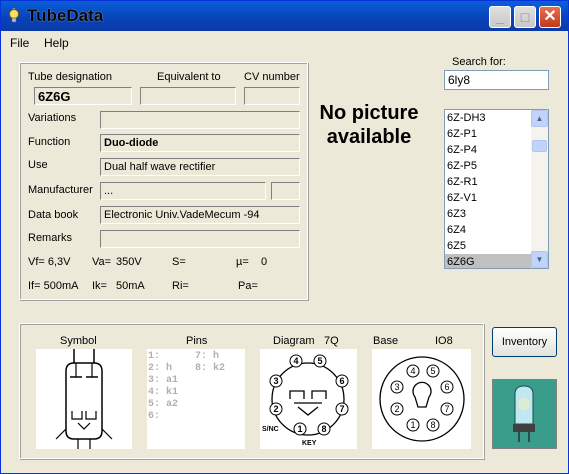  I want to click on scroll-down-button: ▼, so click(539, 259).